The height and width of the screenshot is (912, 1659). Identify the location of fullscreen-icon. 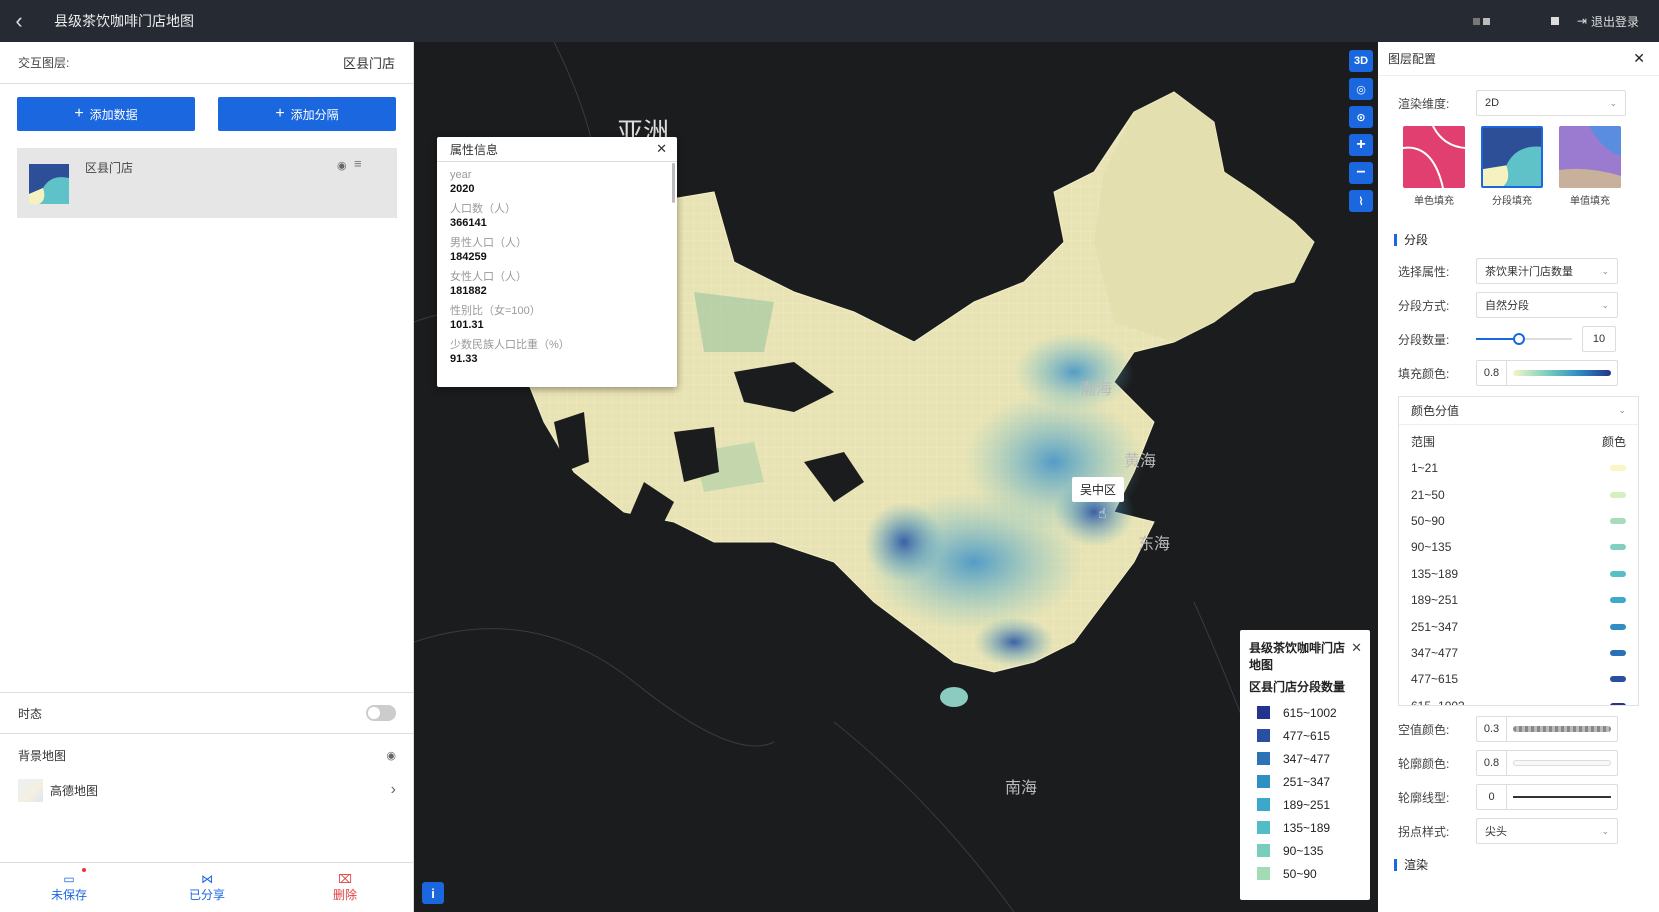
(1554, 21).